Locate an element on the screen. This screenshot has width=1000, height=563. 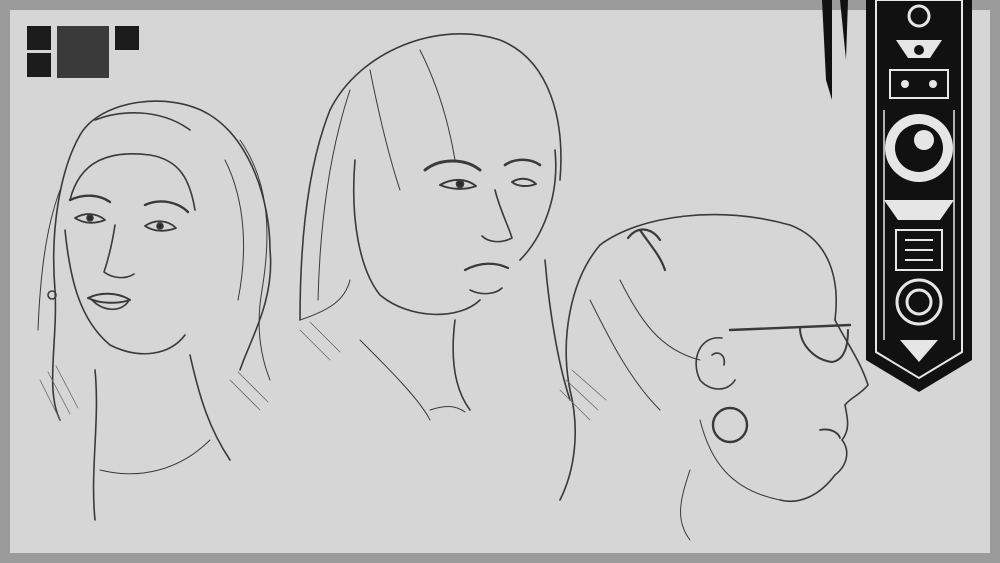
ornamental-banner-icon is located at coordinates (897, 196).